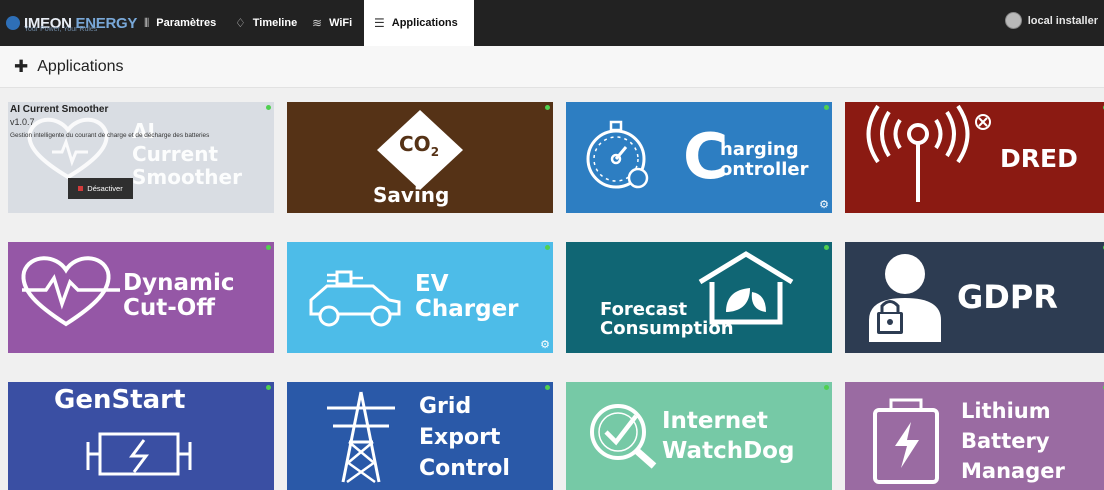  What do you see at coordinates (100, 188) in the screenshot?
I see `deactivate-button: Désactiver` at bounding box center [100, 188].